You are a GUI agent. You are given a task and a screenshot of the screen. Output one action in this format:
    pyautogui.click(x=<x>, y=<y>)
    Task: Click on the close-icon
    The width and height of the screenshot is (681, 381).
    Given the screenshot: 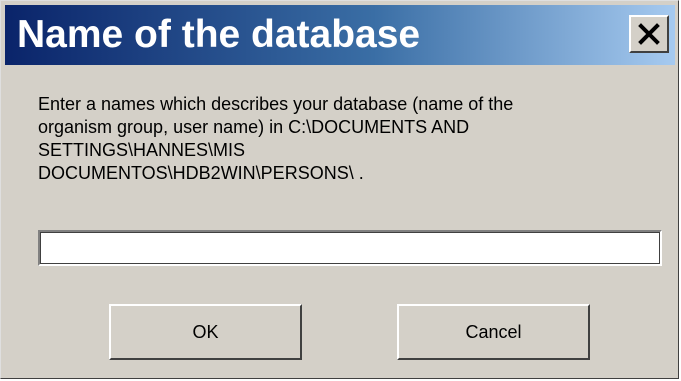 What is the action you would take?
    pyautogui.click(x=649, y=34)
    